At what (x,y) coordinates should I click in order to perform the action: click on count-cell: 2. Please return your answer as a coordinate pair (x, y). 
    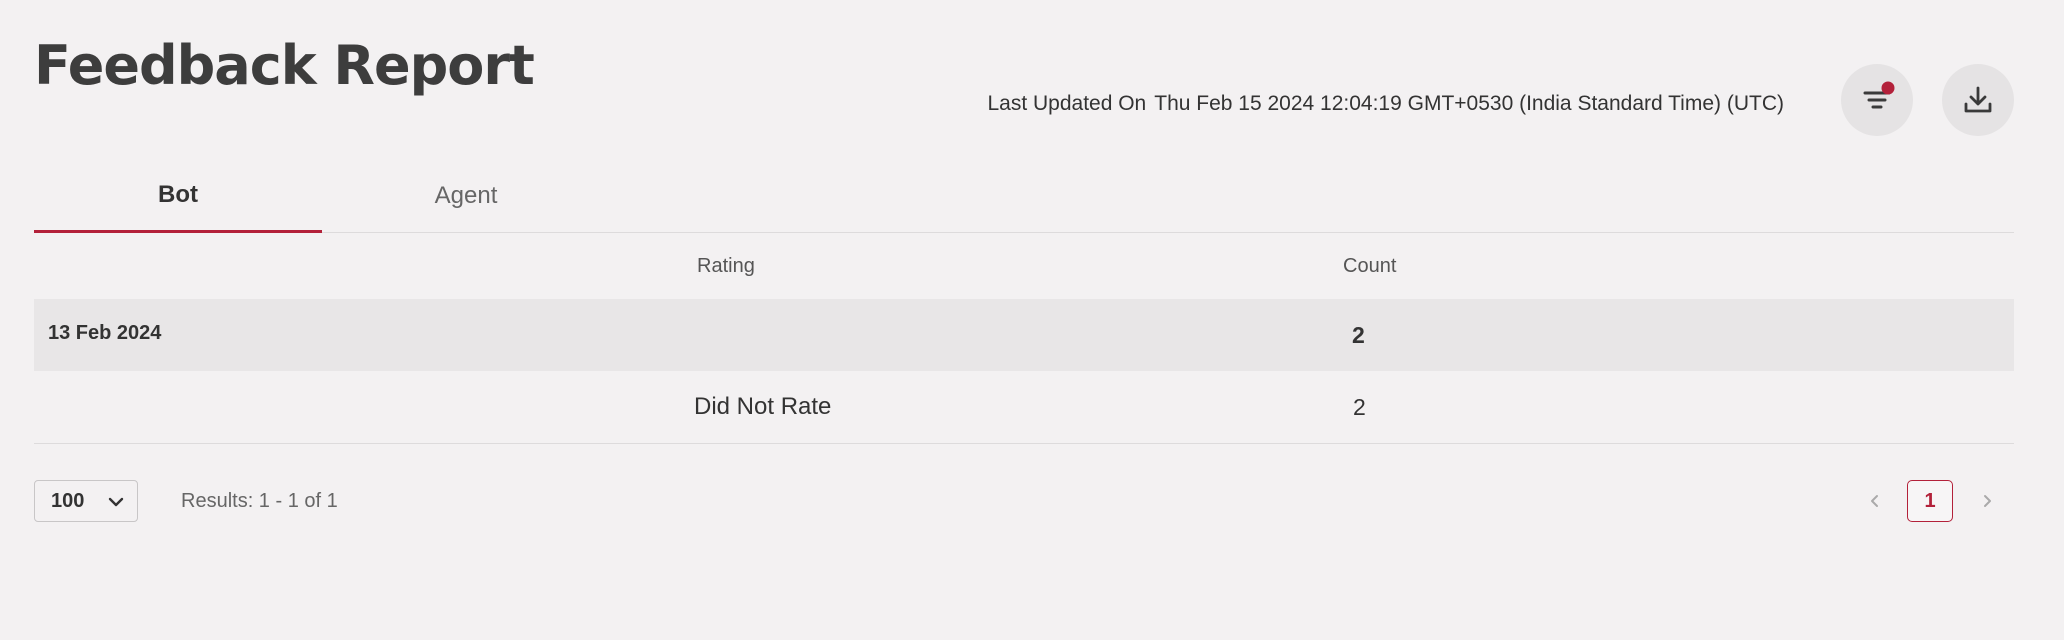
    Looking at the image, I should click on (1359, 407).